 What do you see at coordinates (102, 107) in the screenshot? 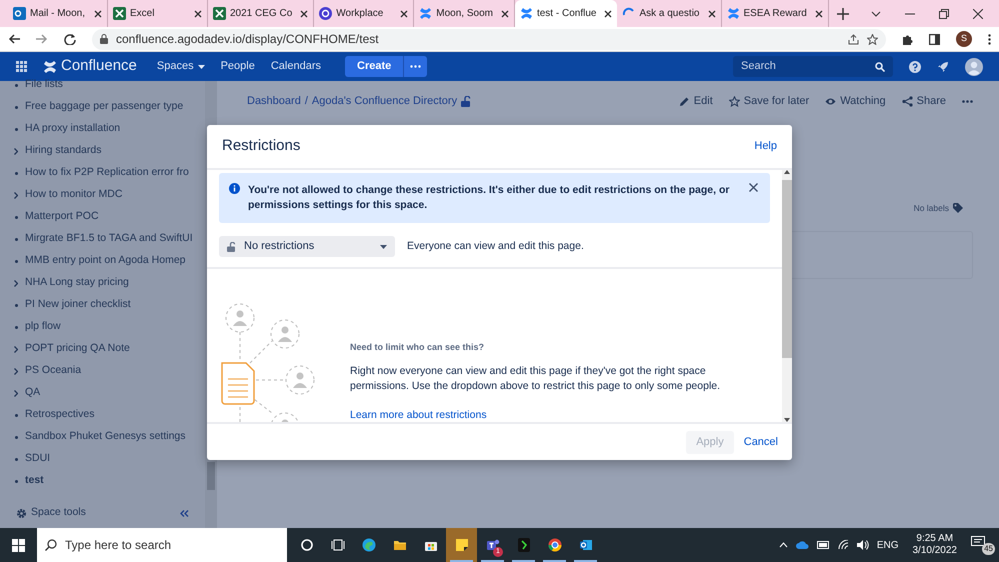
I see `page-tree-item: Free baggage per passenger type` at bounding box center [102, 107].